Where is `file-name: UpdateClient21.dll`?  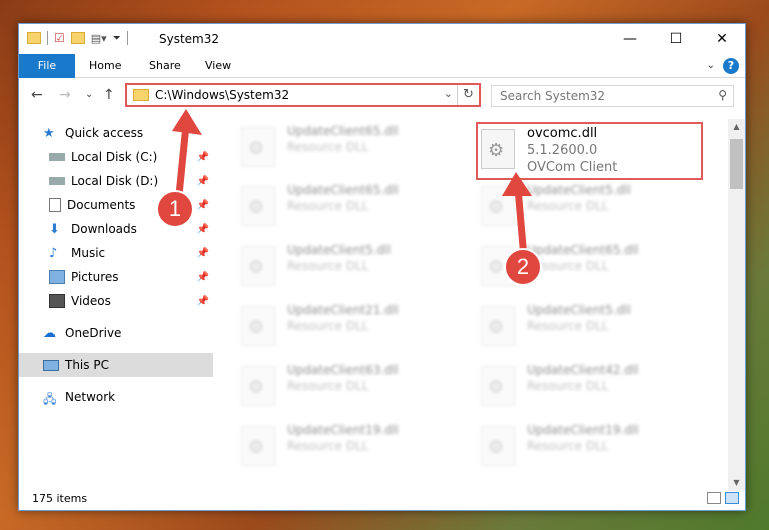 file-name: UpdateClient21.dll is located at coordinates (343, 310).